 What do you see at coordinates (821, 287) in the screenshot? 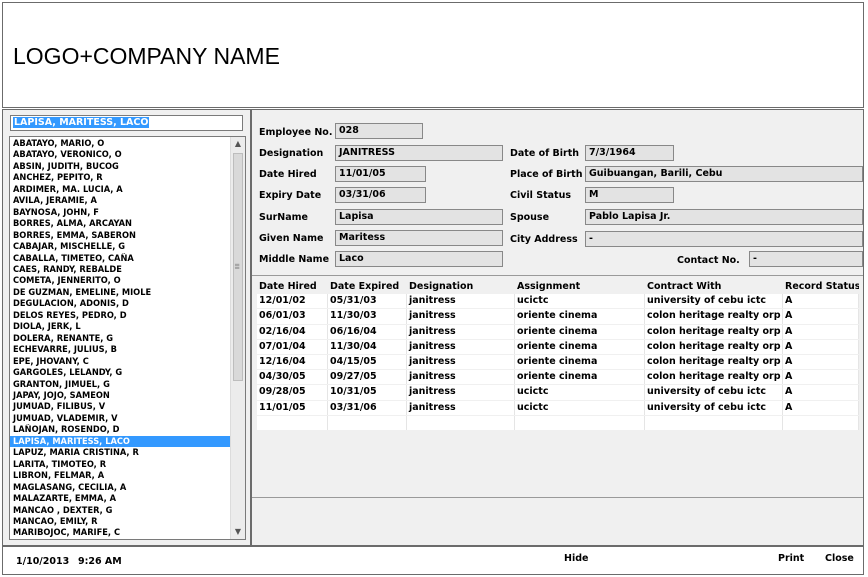
I see `column-header-record-status: Record Status` at bounding box center [821, 287].